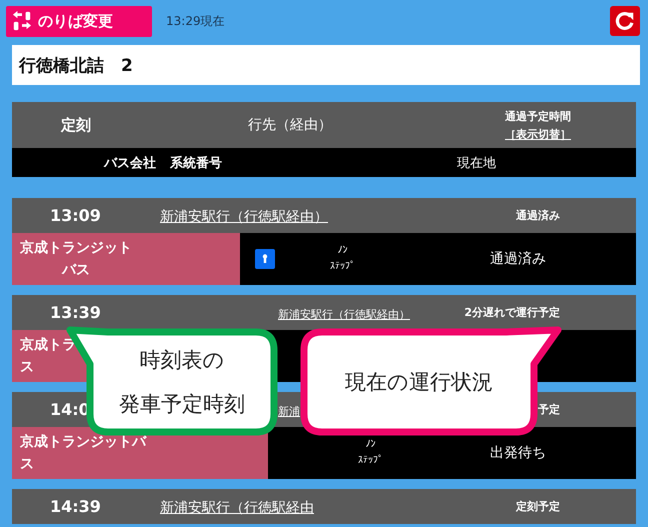 This screenshot has width=648, height=527. What do you see at coordinates (537, 506) in the screenshot?
I see `status-text: 定刻予定` at bounding box center [537, 506].